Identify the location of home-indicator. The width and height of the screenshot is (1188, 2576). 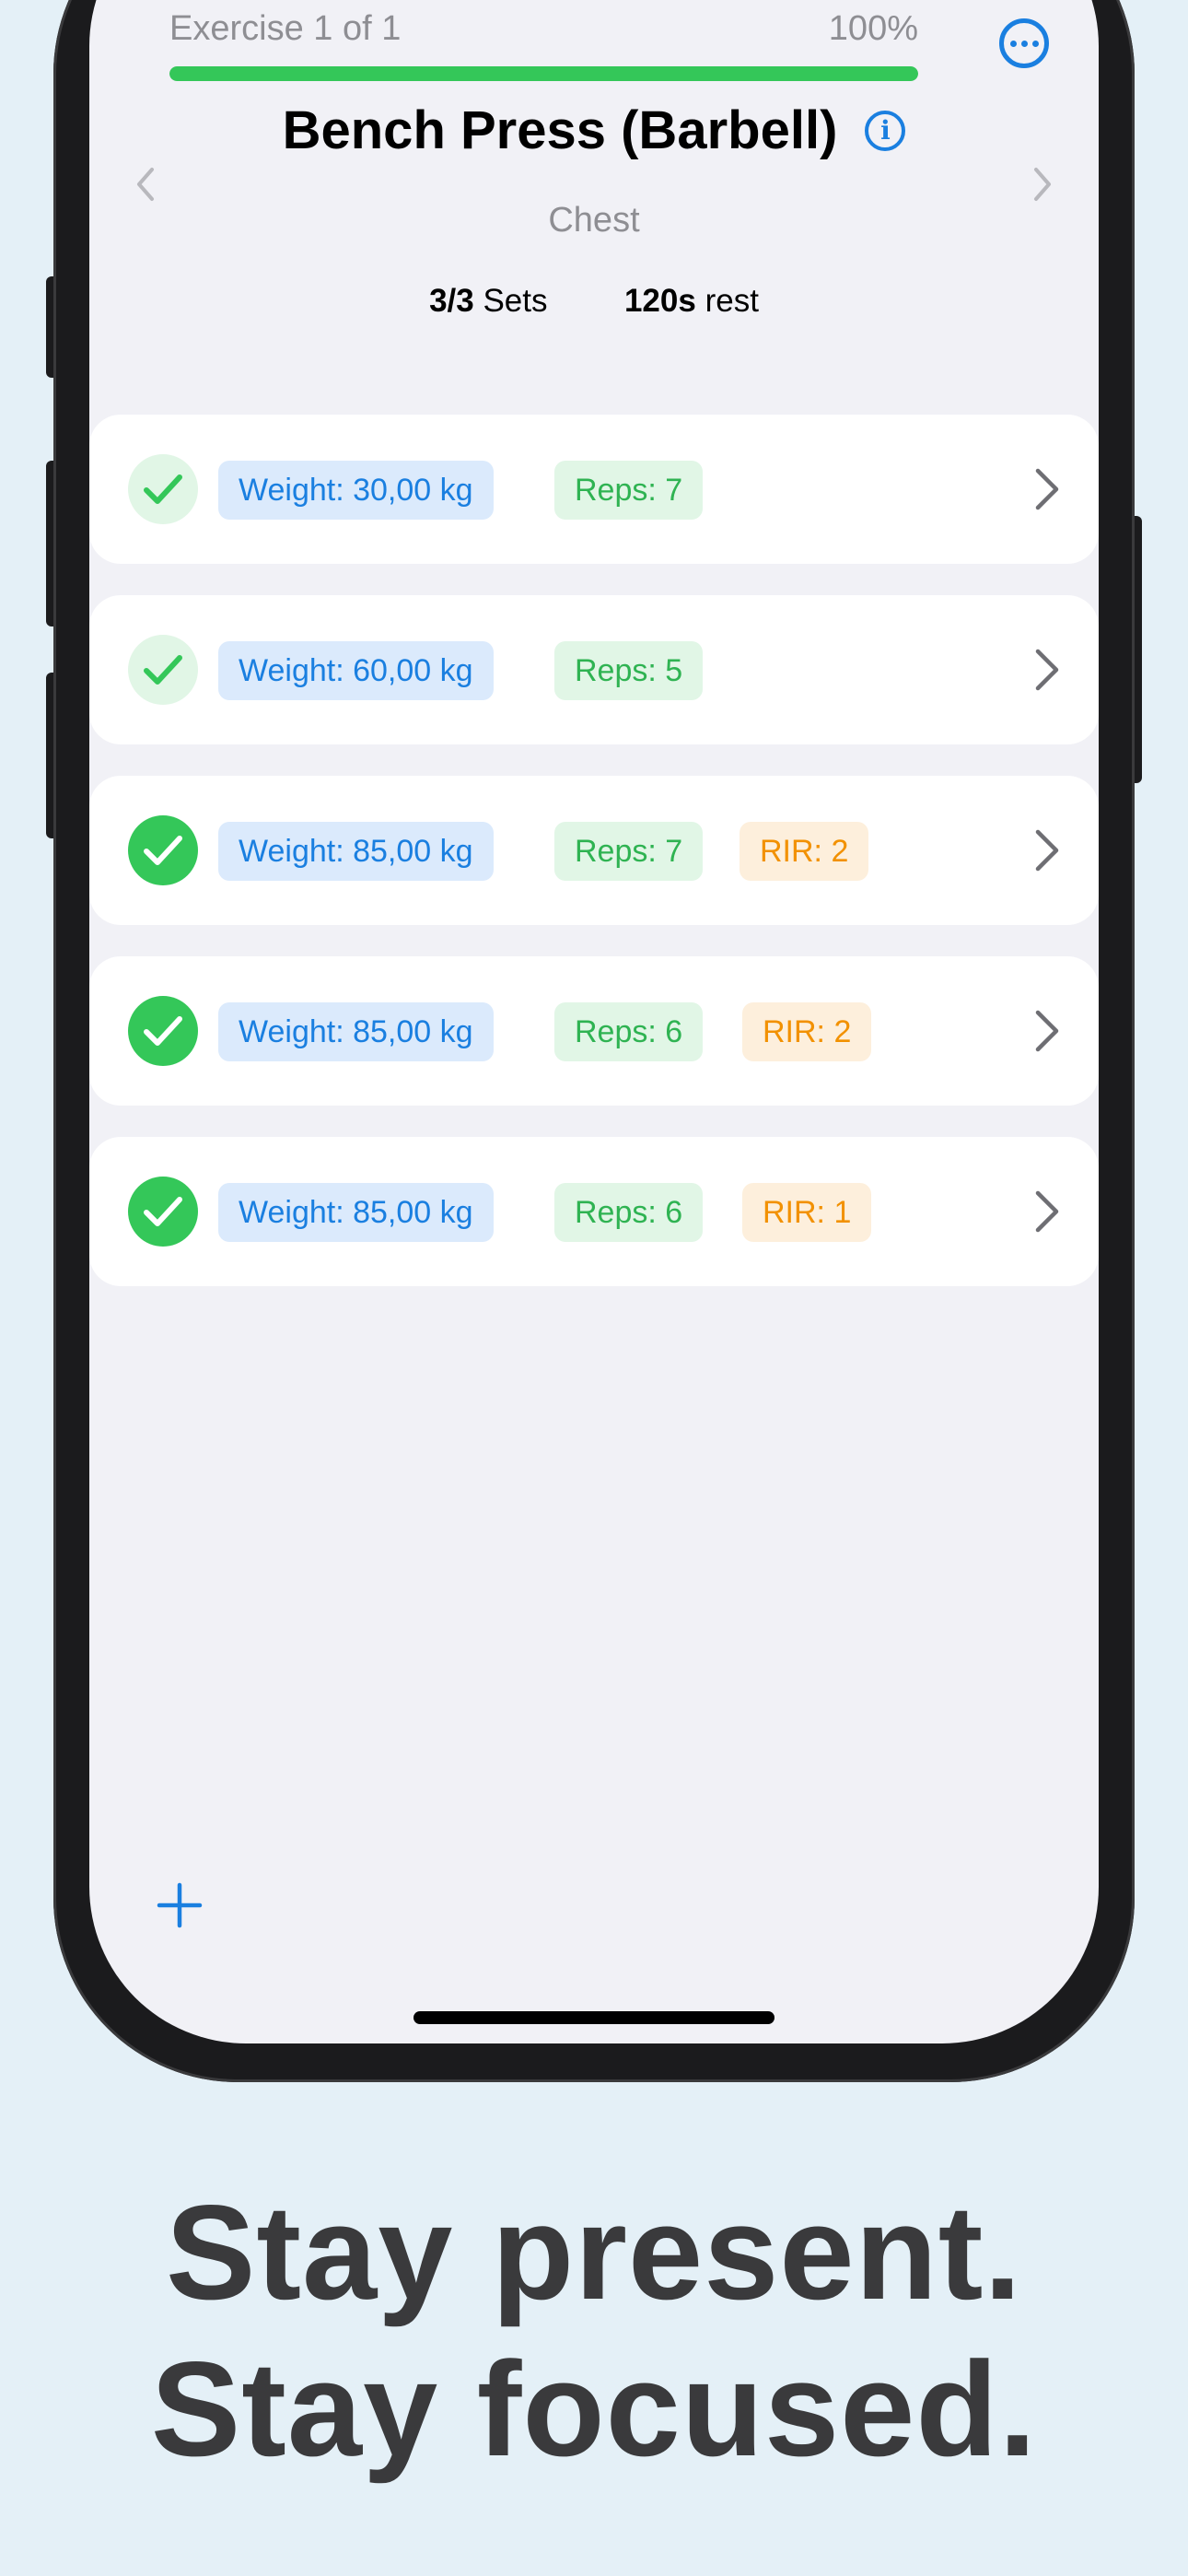
(594, 2017).